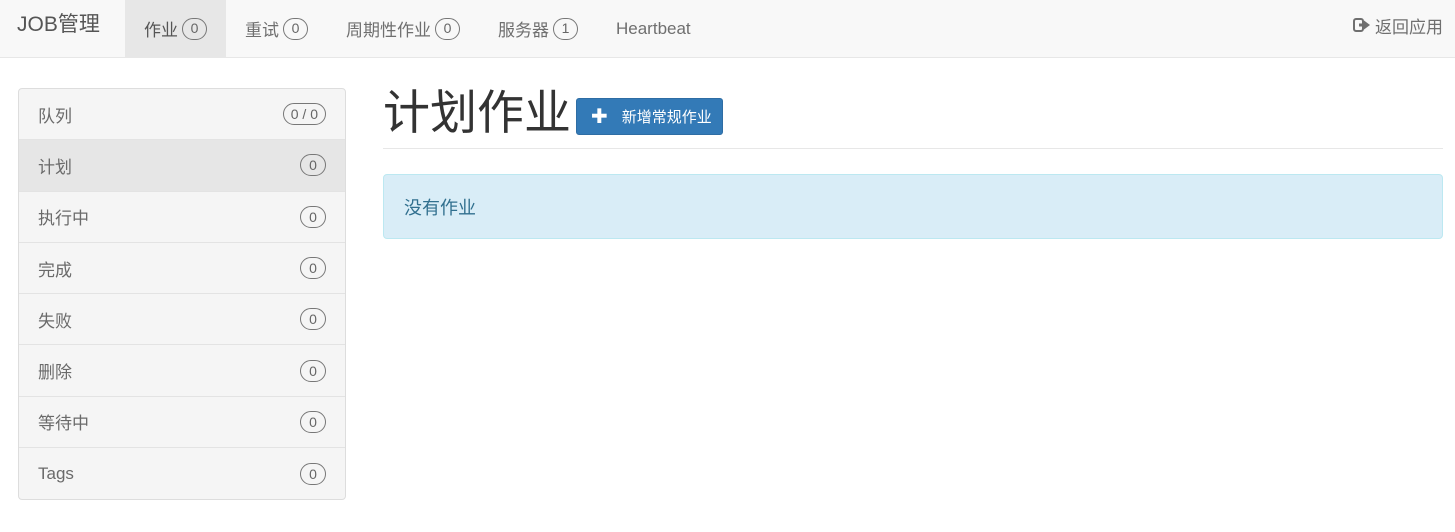  Describe the element at coordinates (440, 207) in the screenshot. I see `empty-jobs-message: 没有作业` at that location.